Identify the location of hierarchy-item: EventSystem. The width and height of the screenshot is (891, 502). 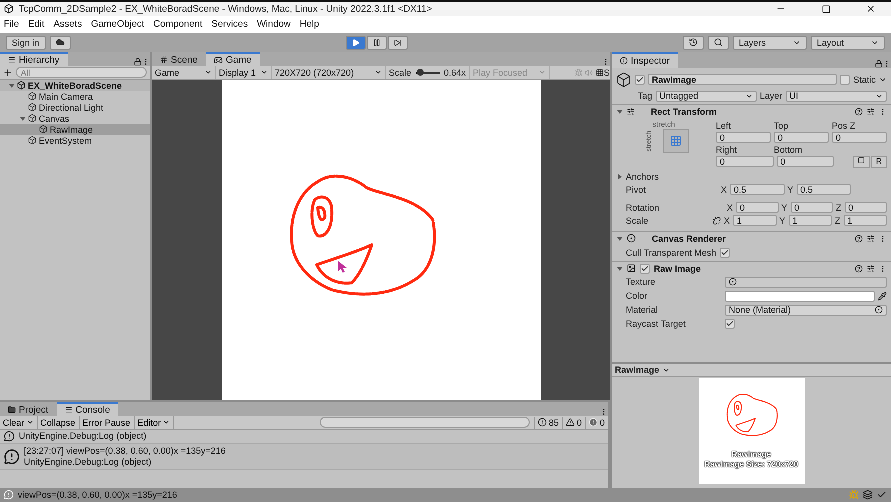
(75, 140).